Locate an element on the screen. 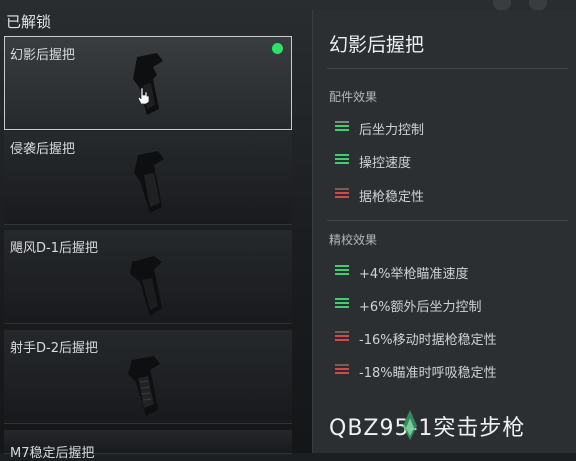 The width and height of the screenshot is (576, 461). attachment-item-marksman-d2-grip: 射手D-2后握把 is located at coordinates (148, 377).